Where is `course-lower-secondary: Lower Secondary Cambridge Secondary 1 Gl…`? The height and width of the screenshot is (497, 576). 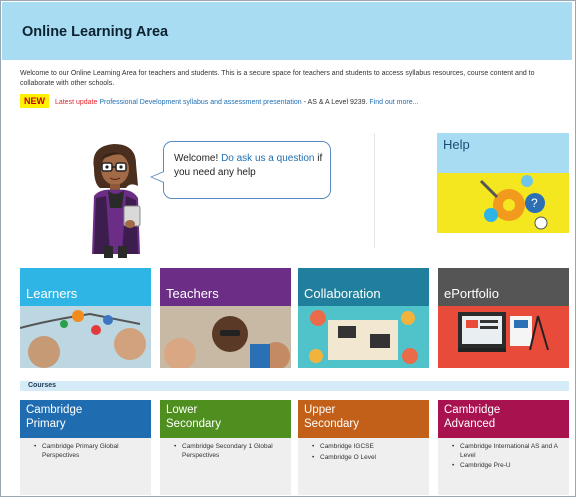
course-lower-secondary: Lower Secondary Cambridge Secondary 1 Gl… is located at coordinates (225, 447).